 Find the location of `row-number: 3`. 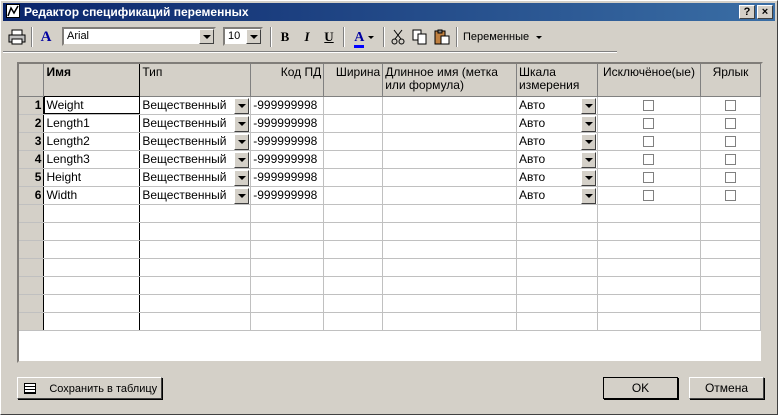

row-number: 3 is located at coordinates (32, 141).